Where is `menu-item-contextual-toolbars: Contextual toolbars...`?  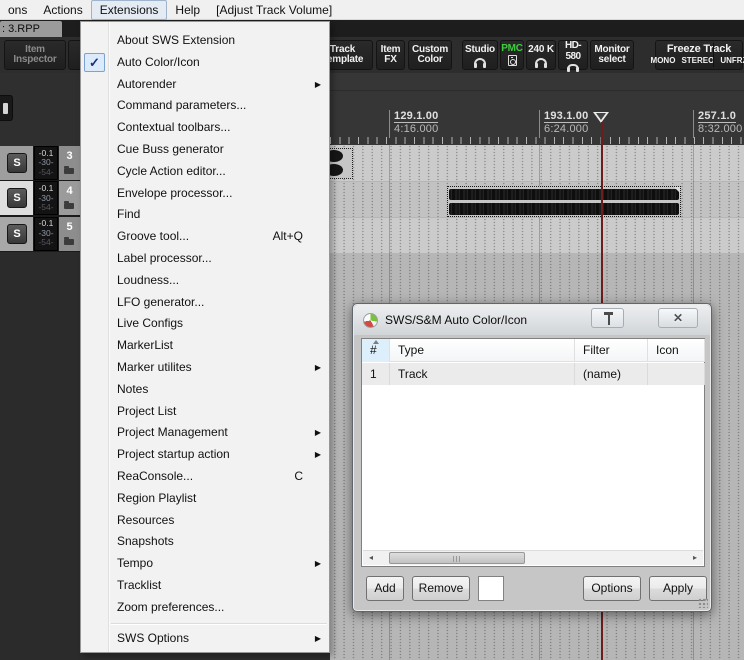
menu-item-contextual-toolbars: Contextual toolbars... is located at coordinates (205, 128).